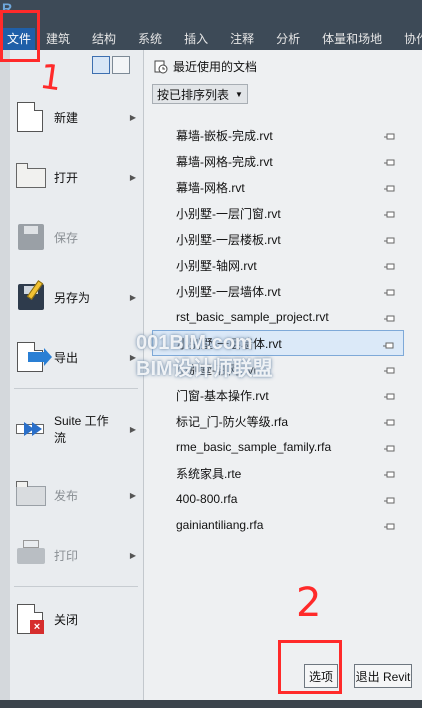 The width and height of the screenshot is (422, 708). What do you see at coordinates (31, 297) in the screenshot?
I see `save-as-icon` at bounding box center [31, 297].